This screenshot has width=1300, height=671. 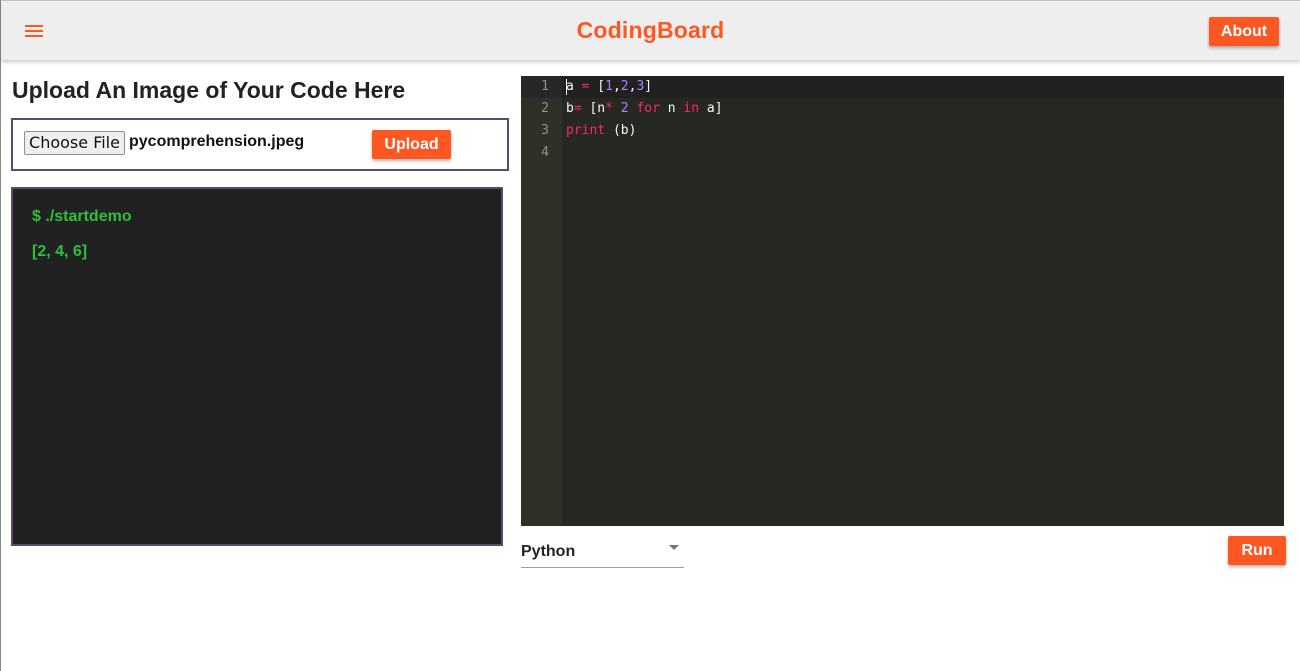 I want to click on line-number: 1, so click(x=545, y=86).